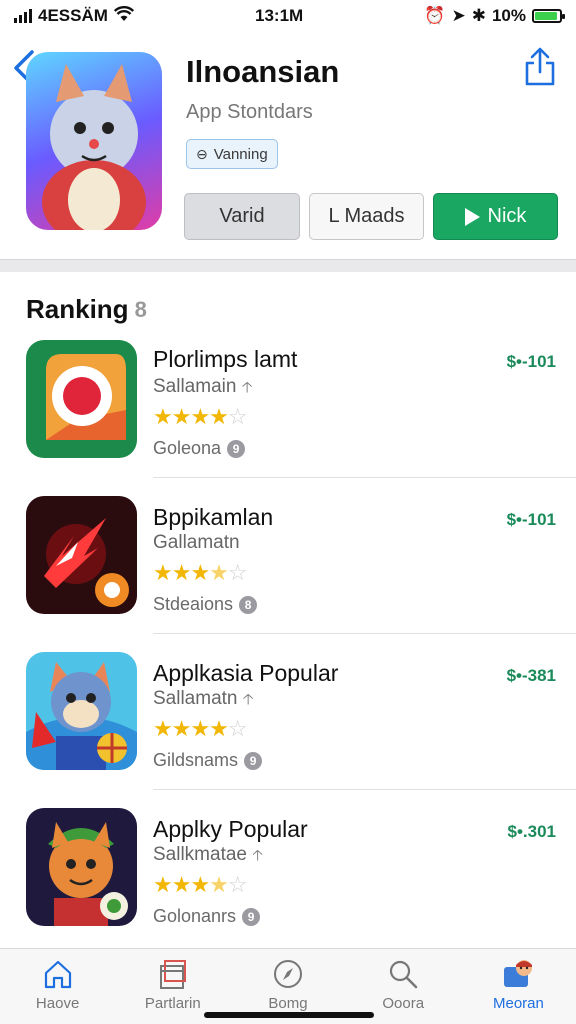  What do you see at coordinates (531, 676) in the screenshot?
I see `price-label: $•-381` at bounding box center [531, 676].